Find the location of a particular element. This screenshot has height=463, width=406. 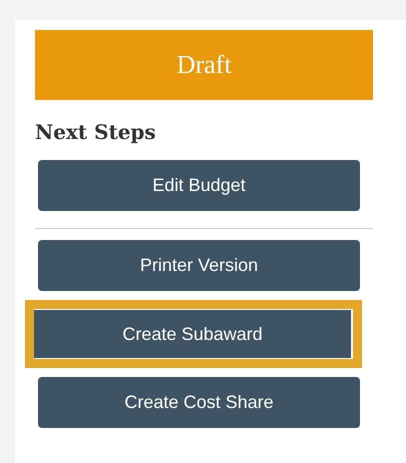

action-button: Printer Version is located at coordinates (199, 265).